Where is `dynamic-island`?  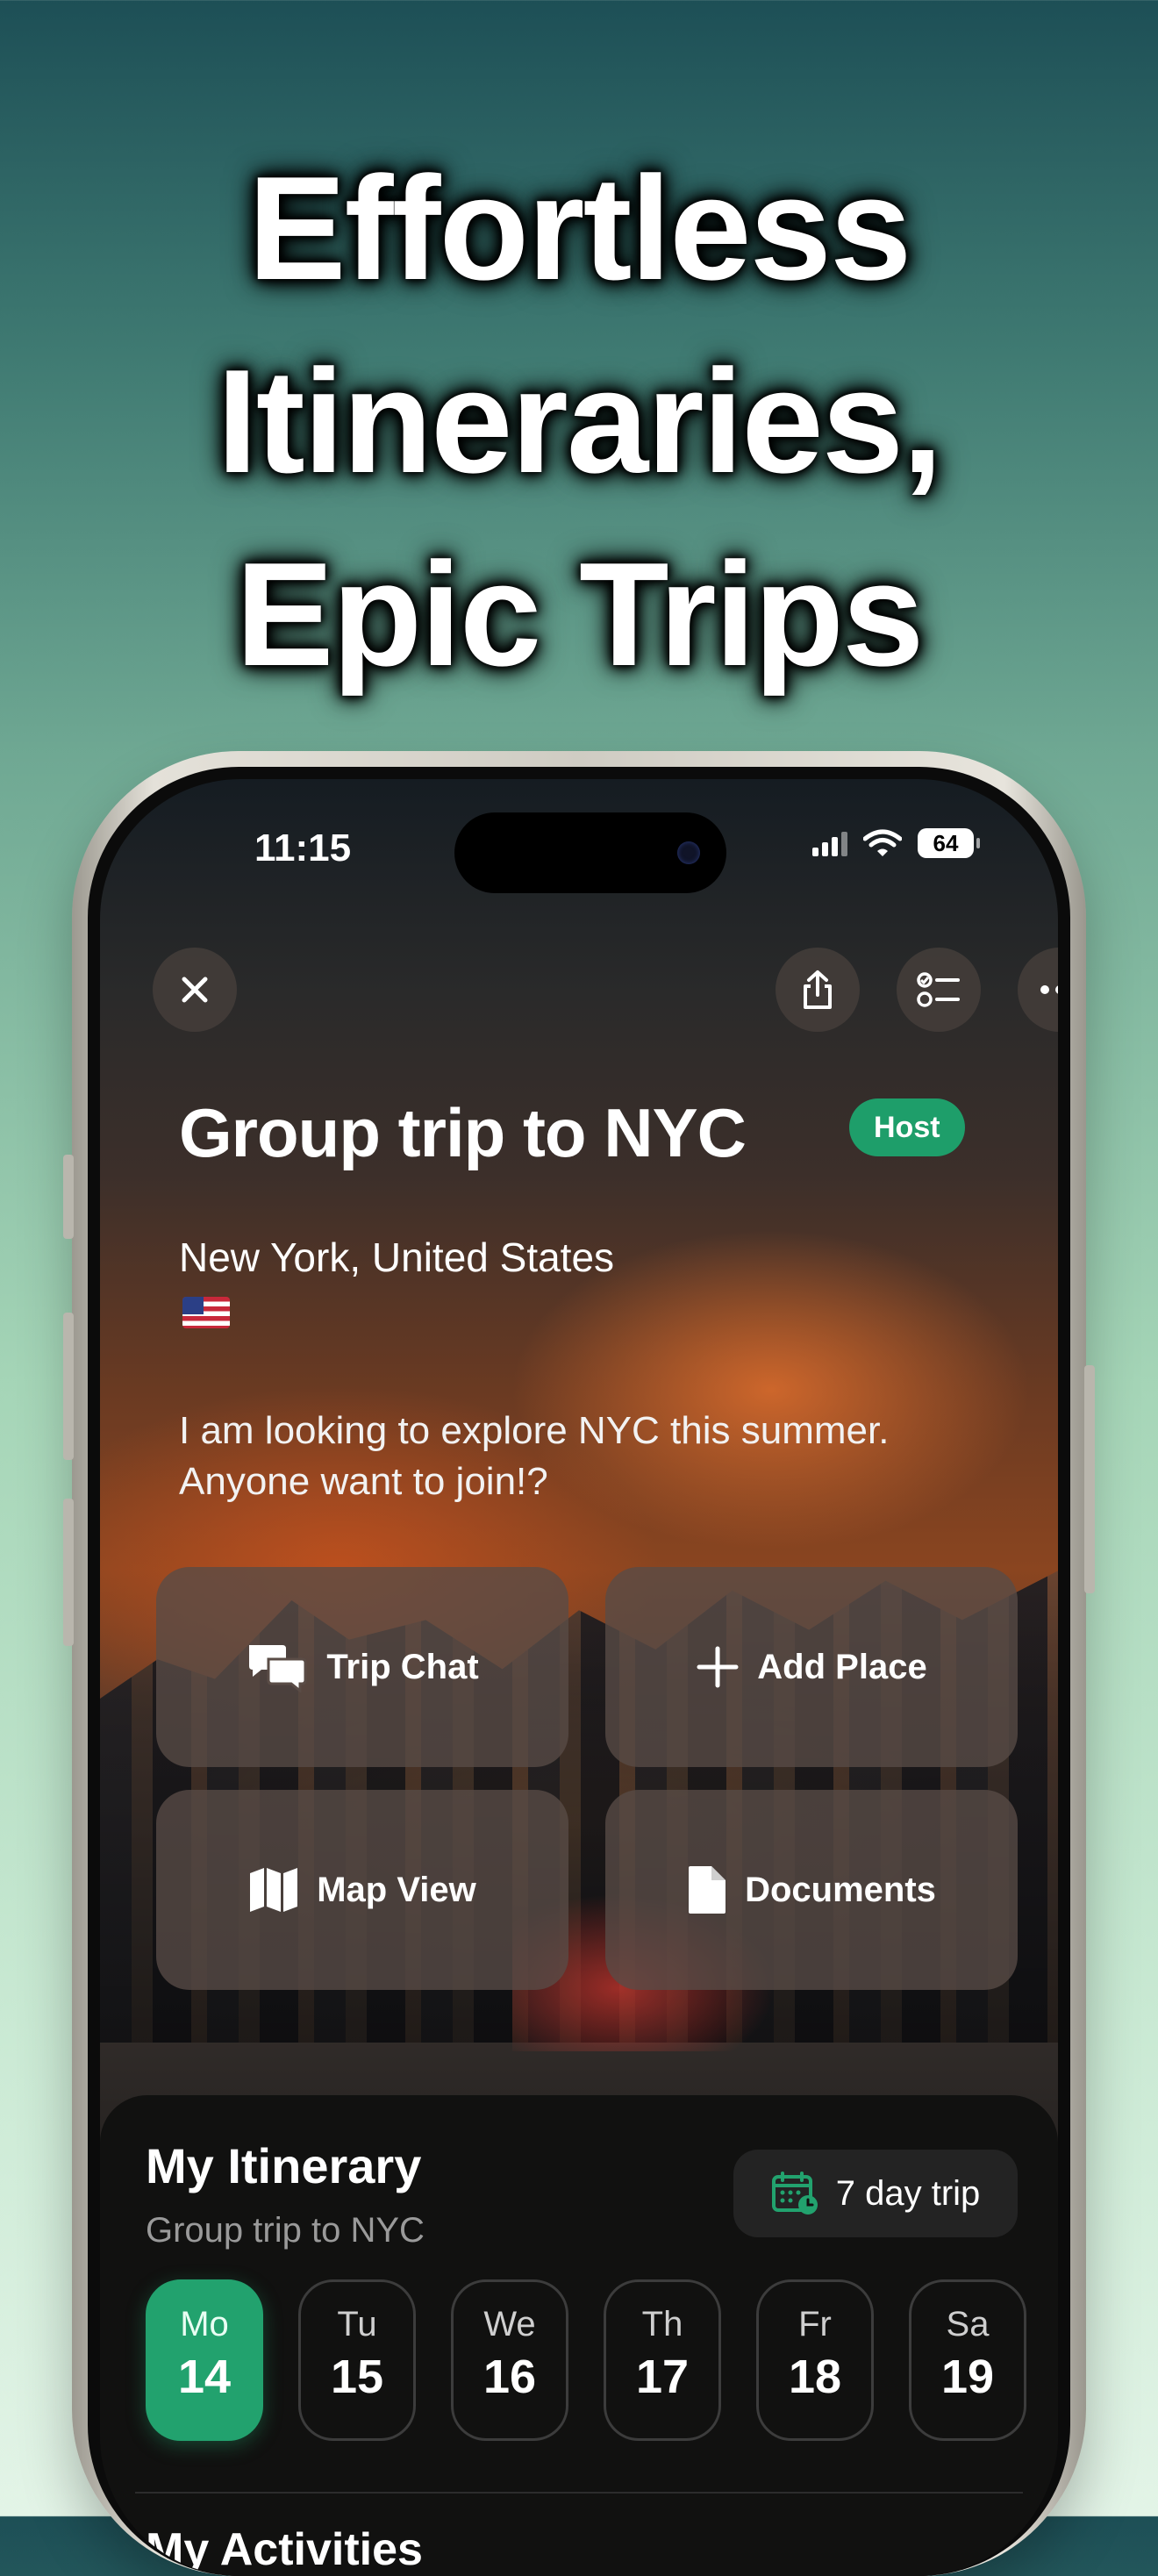
dynamic-island is located at coordinates (590, 852).